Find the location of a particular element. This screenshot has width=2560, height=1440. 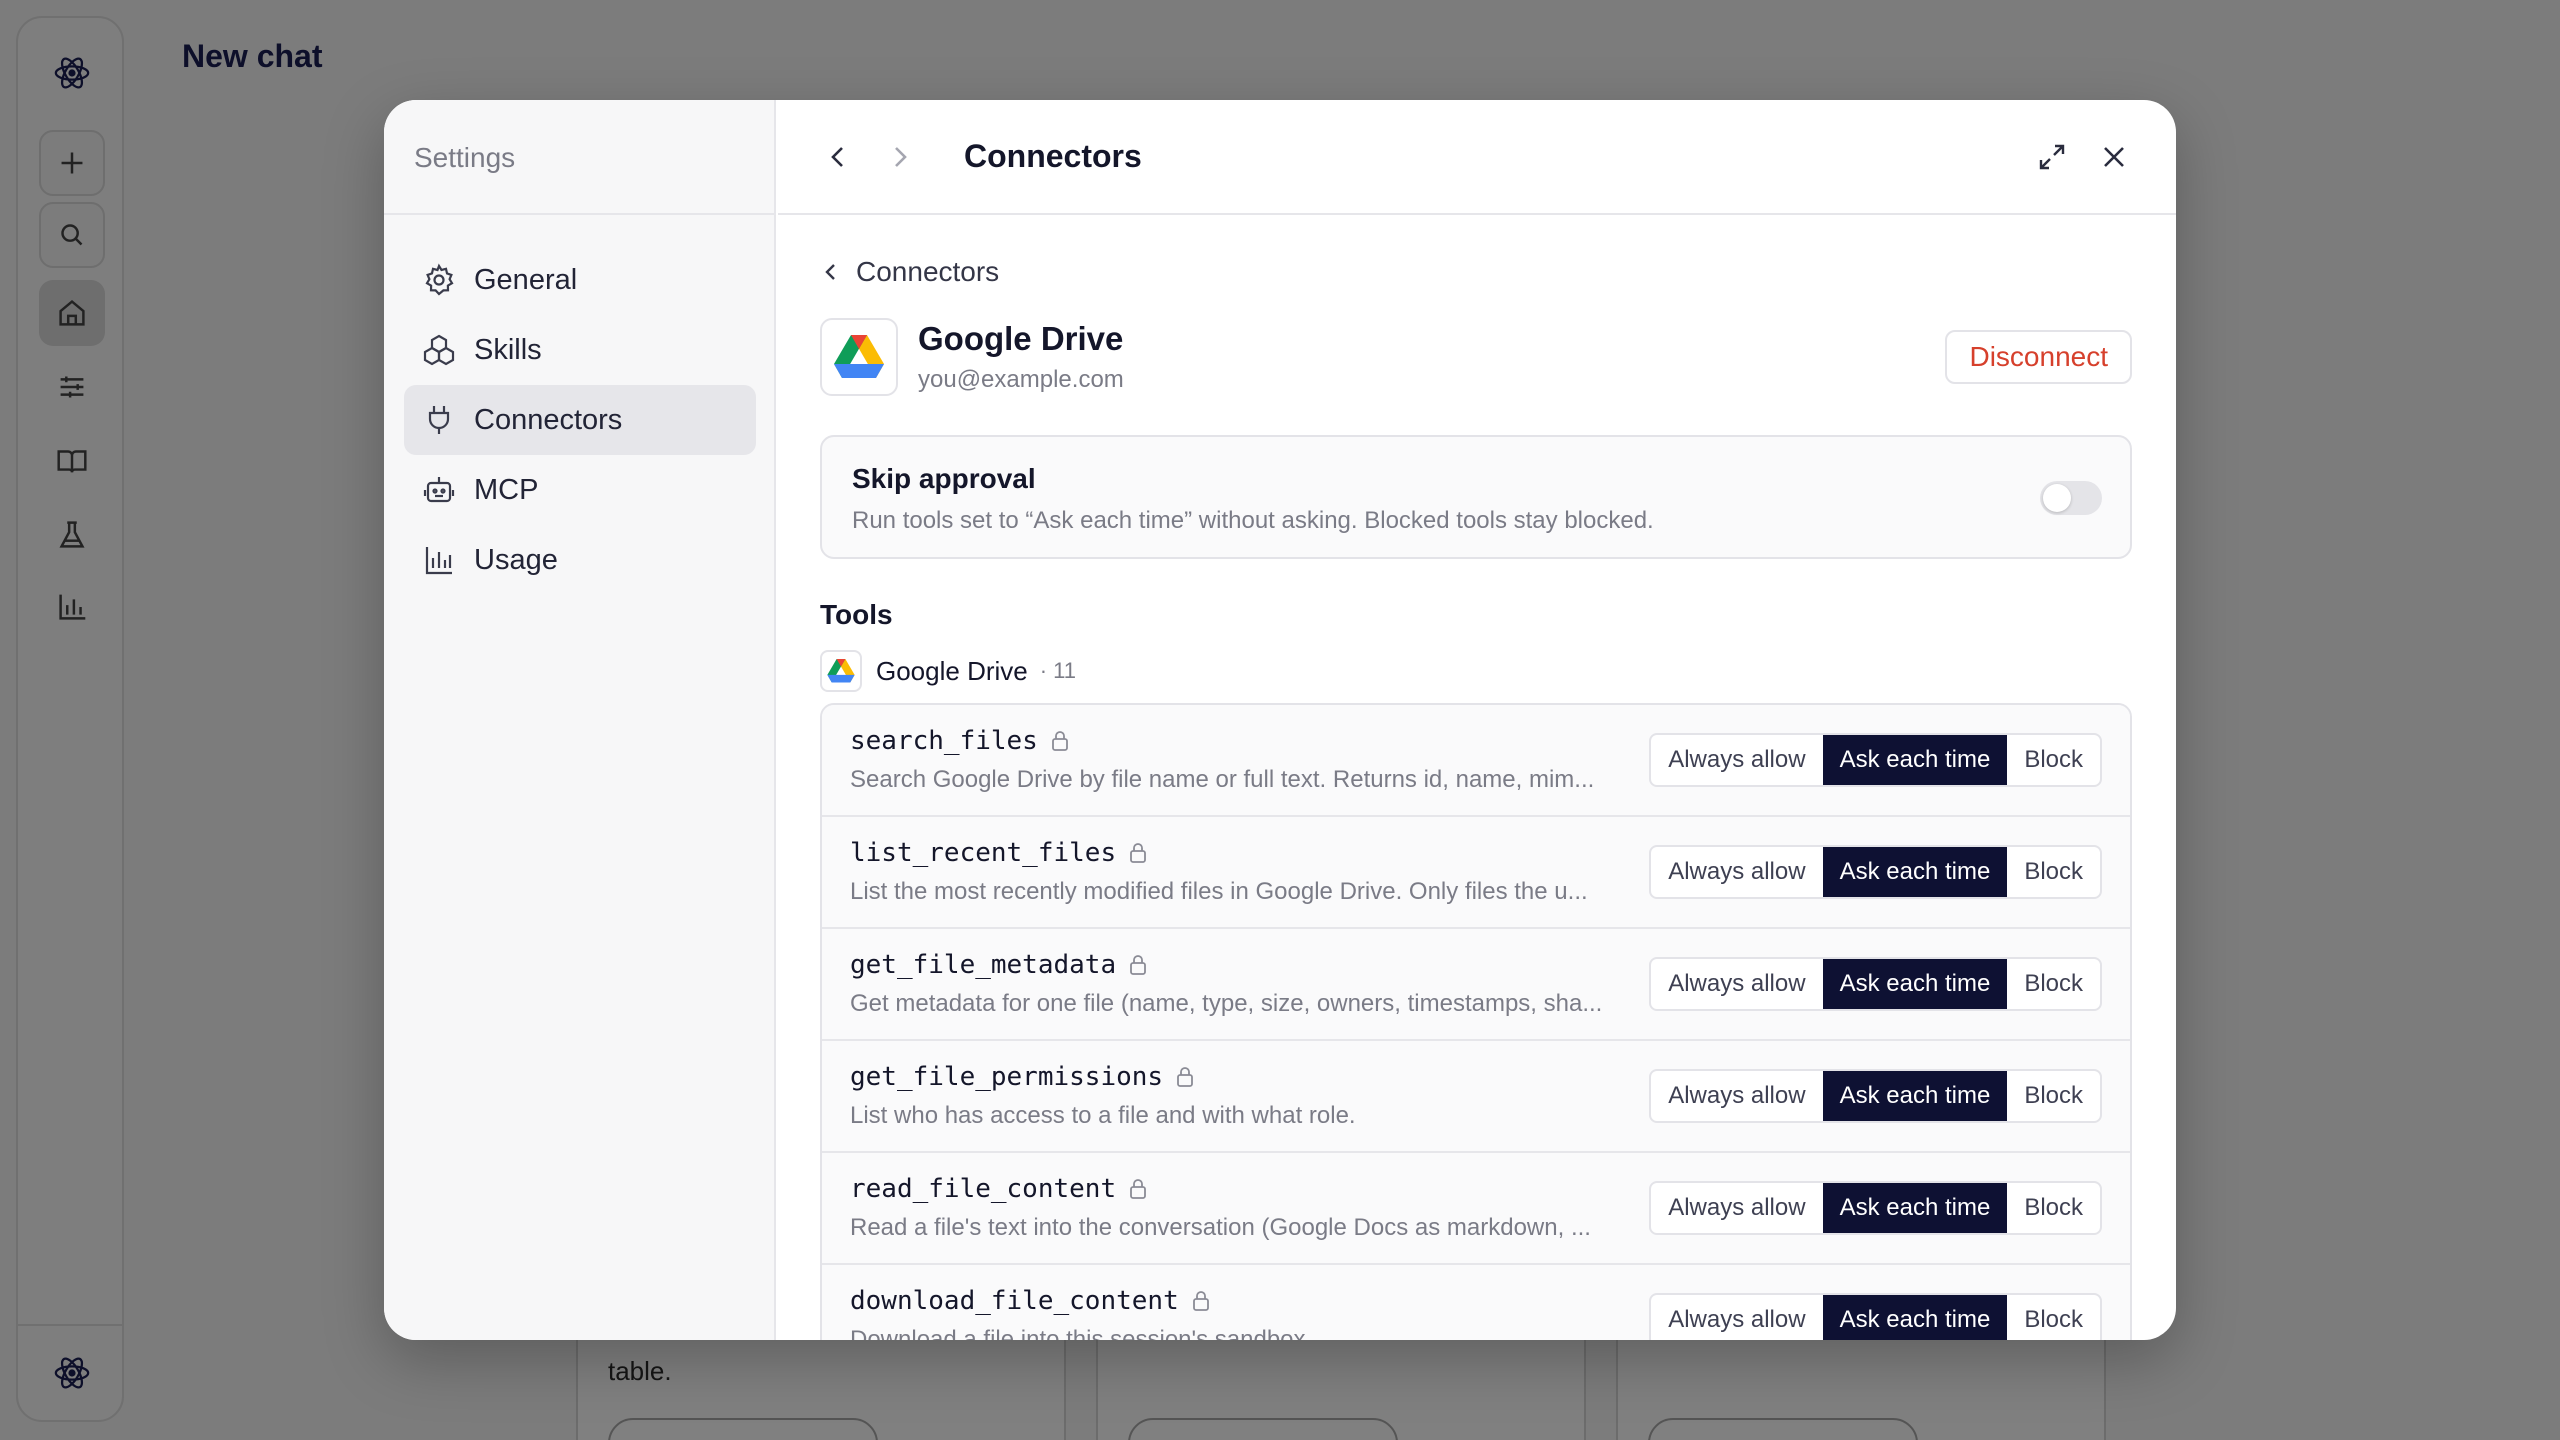

tool-name-text: download_file_content is located at coordinates (1014, 1301).